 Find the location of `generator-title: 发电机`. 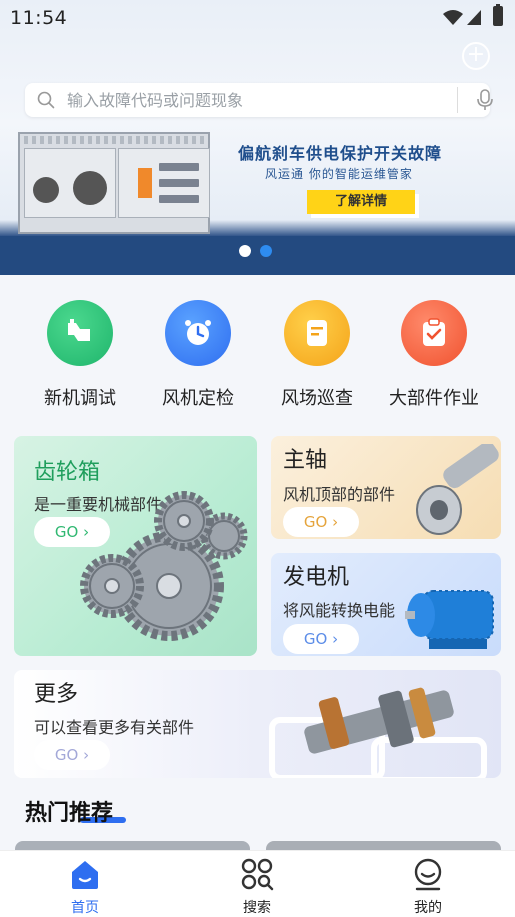

generator-title: 发电机 is located at coordinates (316, 577).